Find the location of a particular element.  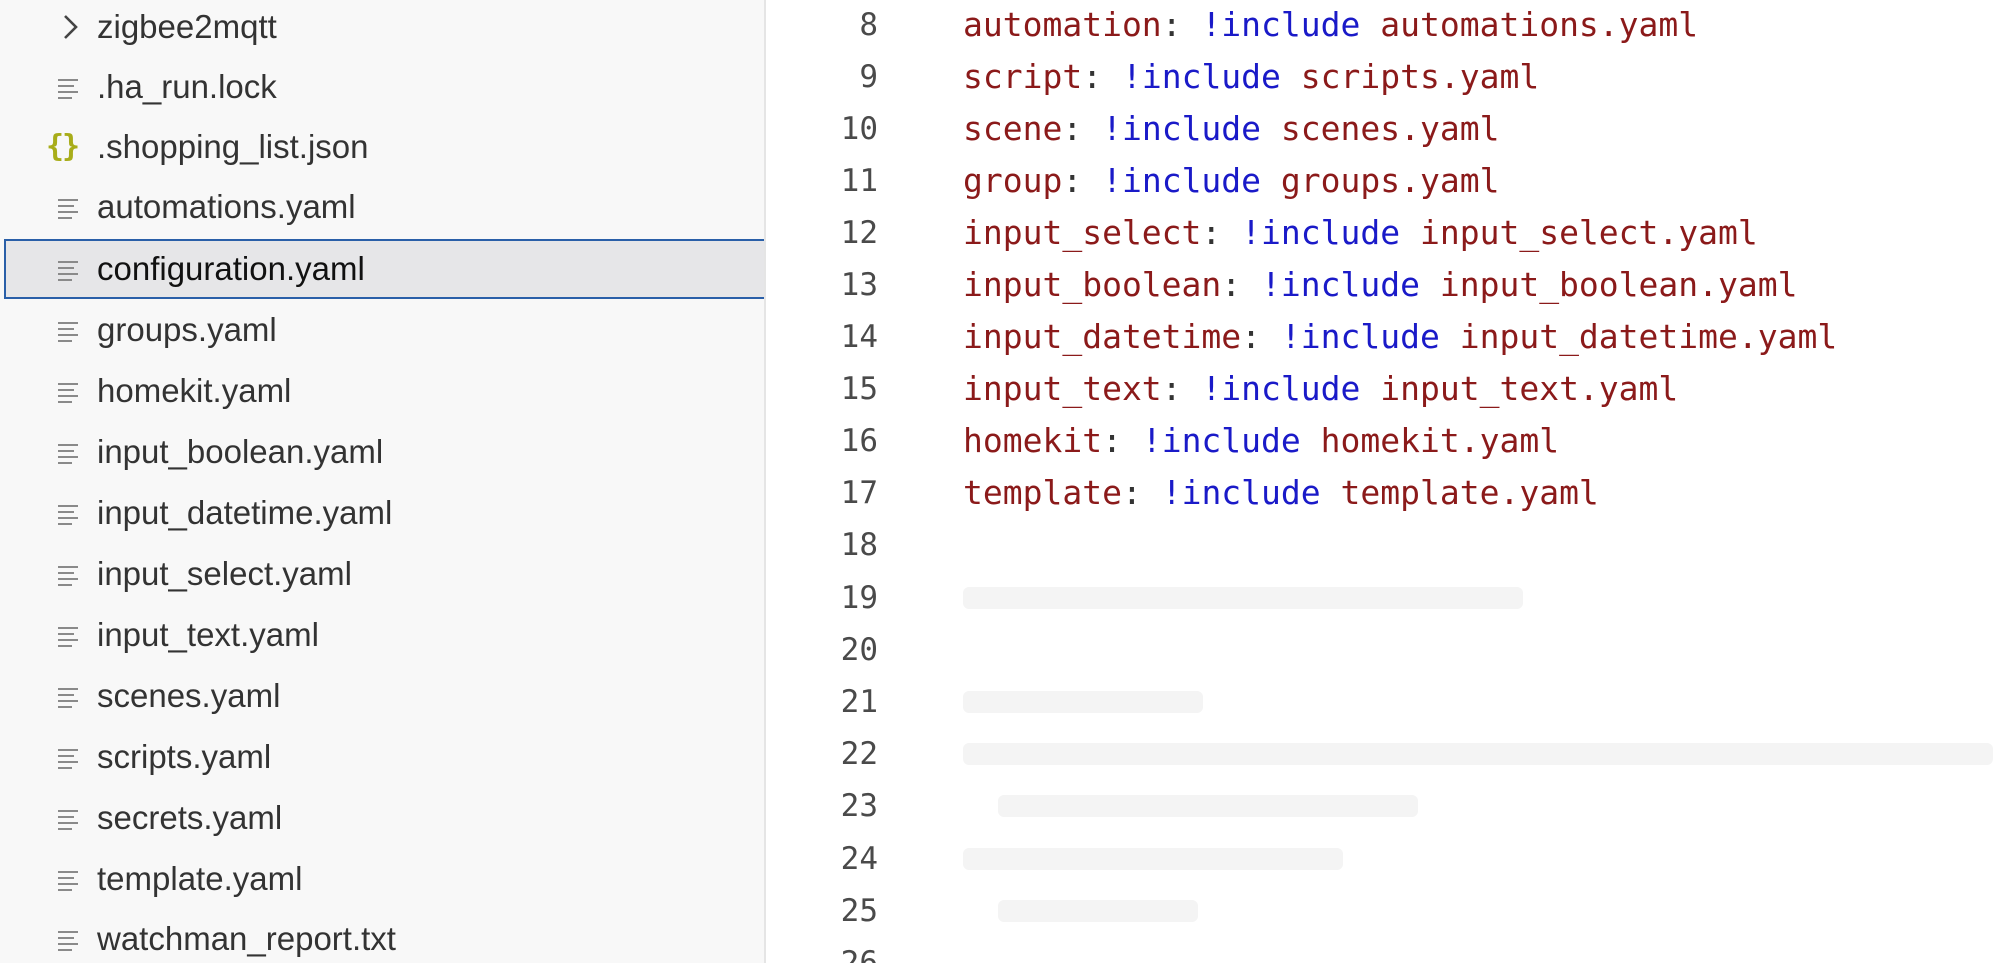

yaml-value: input_select.yaml is located at coordinates (1579, 232).